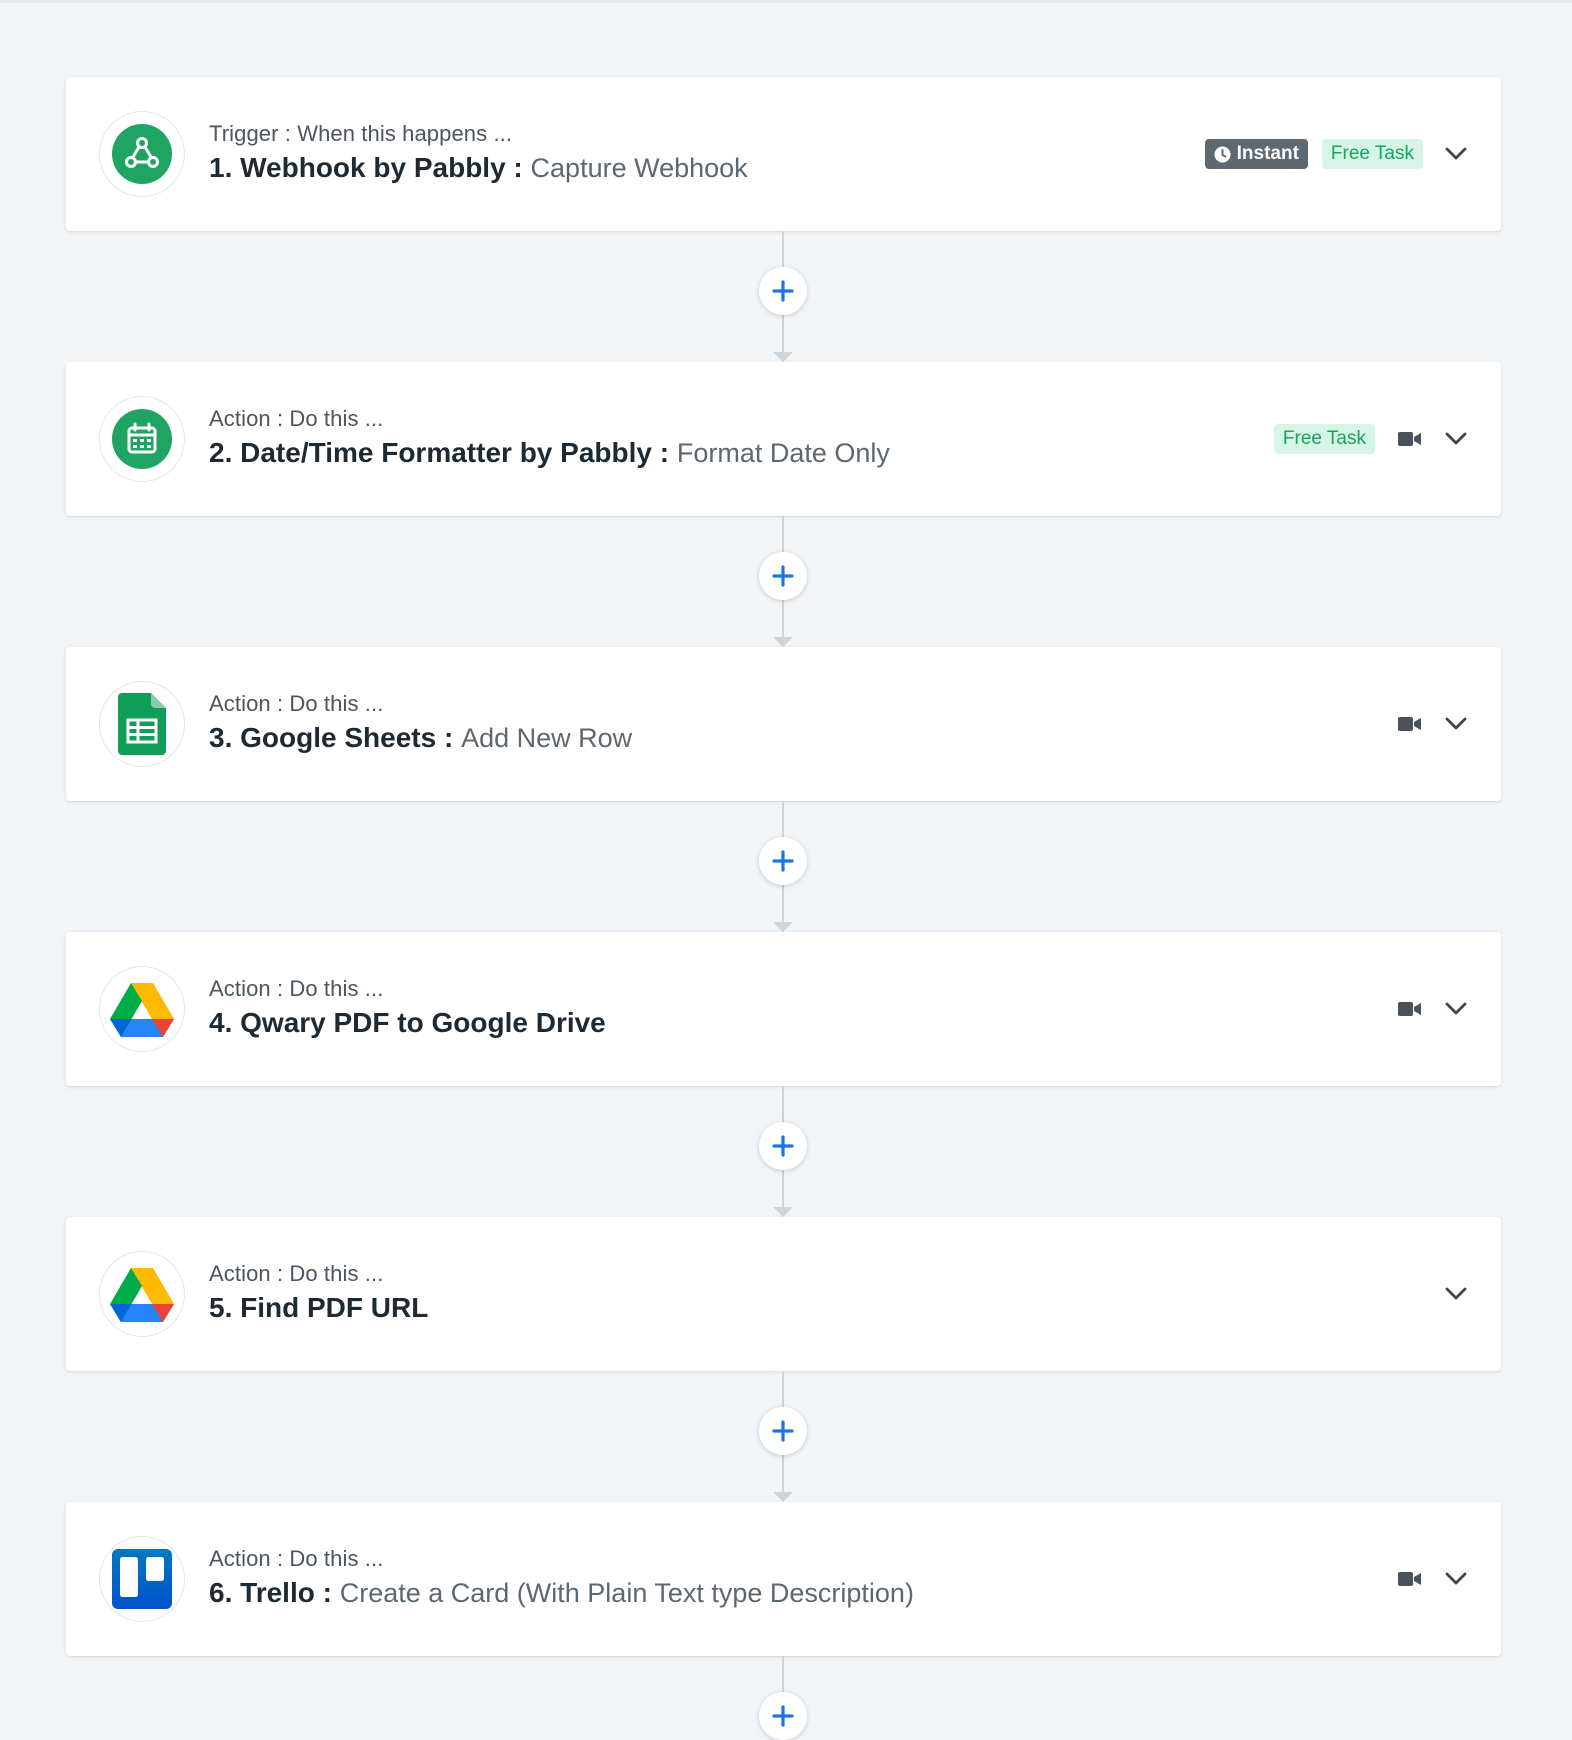  I want to click on step-app-name: 2. Date/Time Formatter by Pabbly, so click(430, 452).